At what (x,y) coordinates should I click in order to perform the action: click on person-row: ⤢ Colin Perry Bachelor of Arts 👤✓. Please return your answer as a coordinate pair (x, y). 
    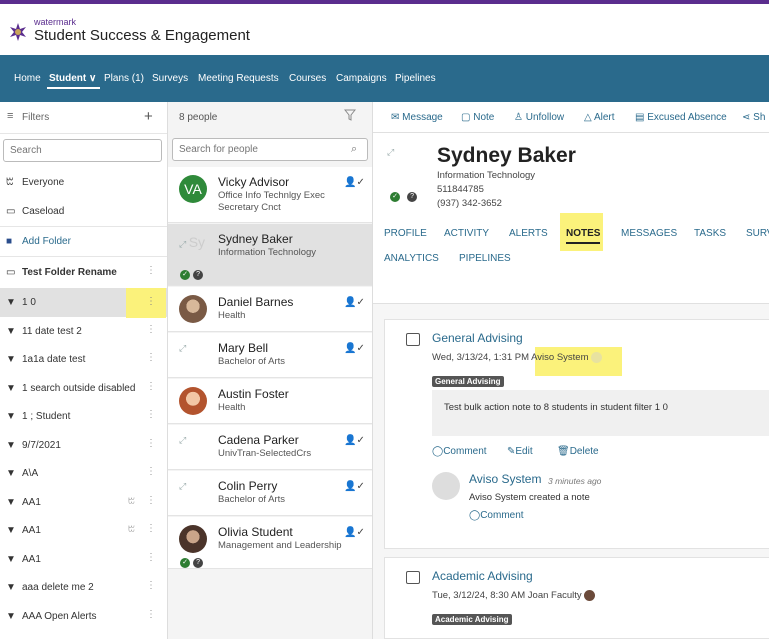
    Looking at the image, I should click on (270, 493).